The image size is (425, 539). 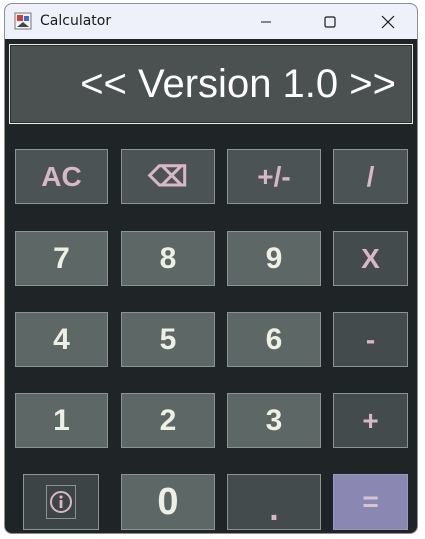 I want to click on title-bar: Calculator, so click(x=211, y=21).